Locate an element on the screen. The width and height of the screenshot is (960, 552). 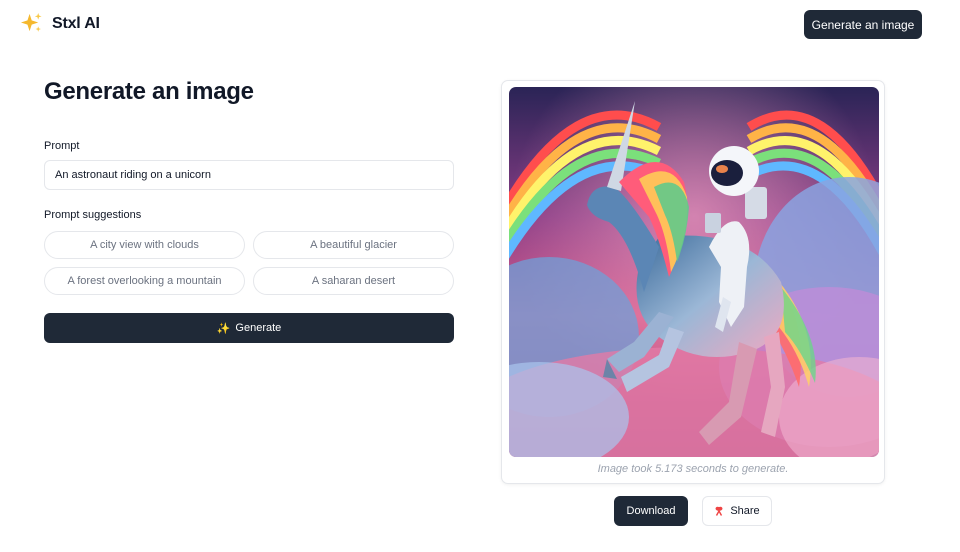
prompt-label: Prompt is located at coordinates (62, 146).